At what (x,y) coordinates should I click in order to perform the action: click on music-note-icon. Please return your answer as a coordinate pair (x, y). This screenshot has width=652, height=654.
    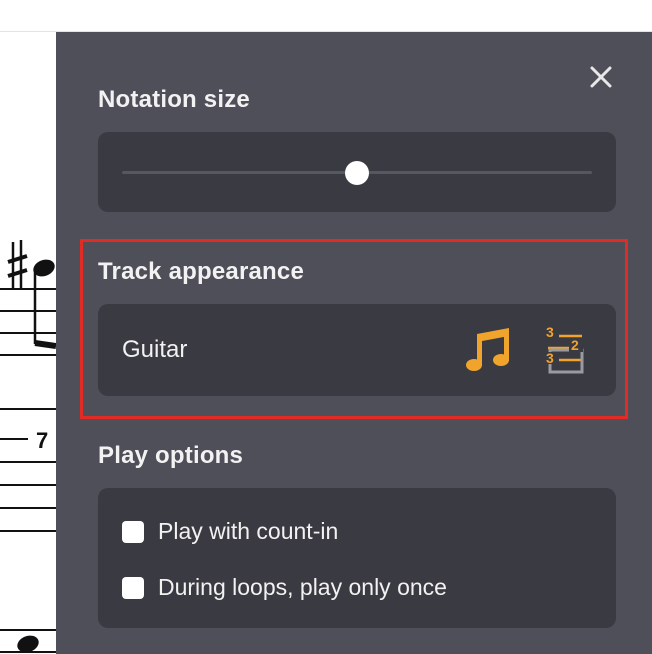
    Looking at the image, I should click on (488, 350).